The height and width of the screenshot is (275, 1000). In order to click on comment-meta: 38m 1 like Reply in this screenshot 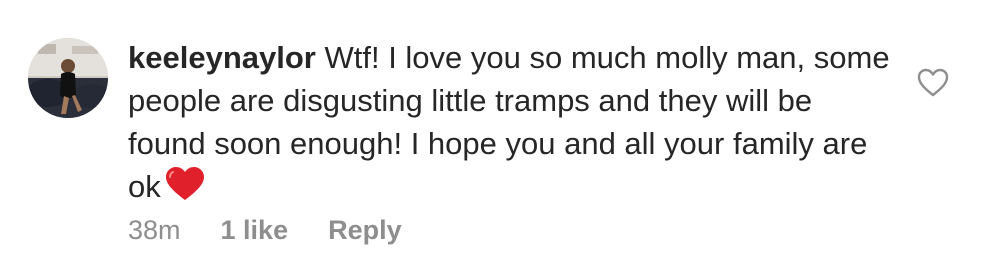, I will do `click(265, 230)`.